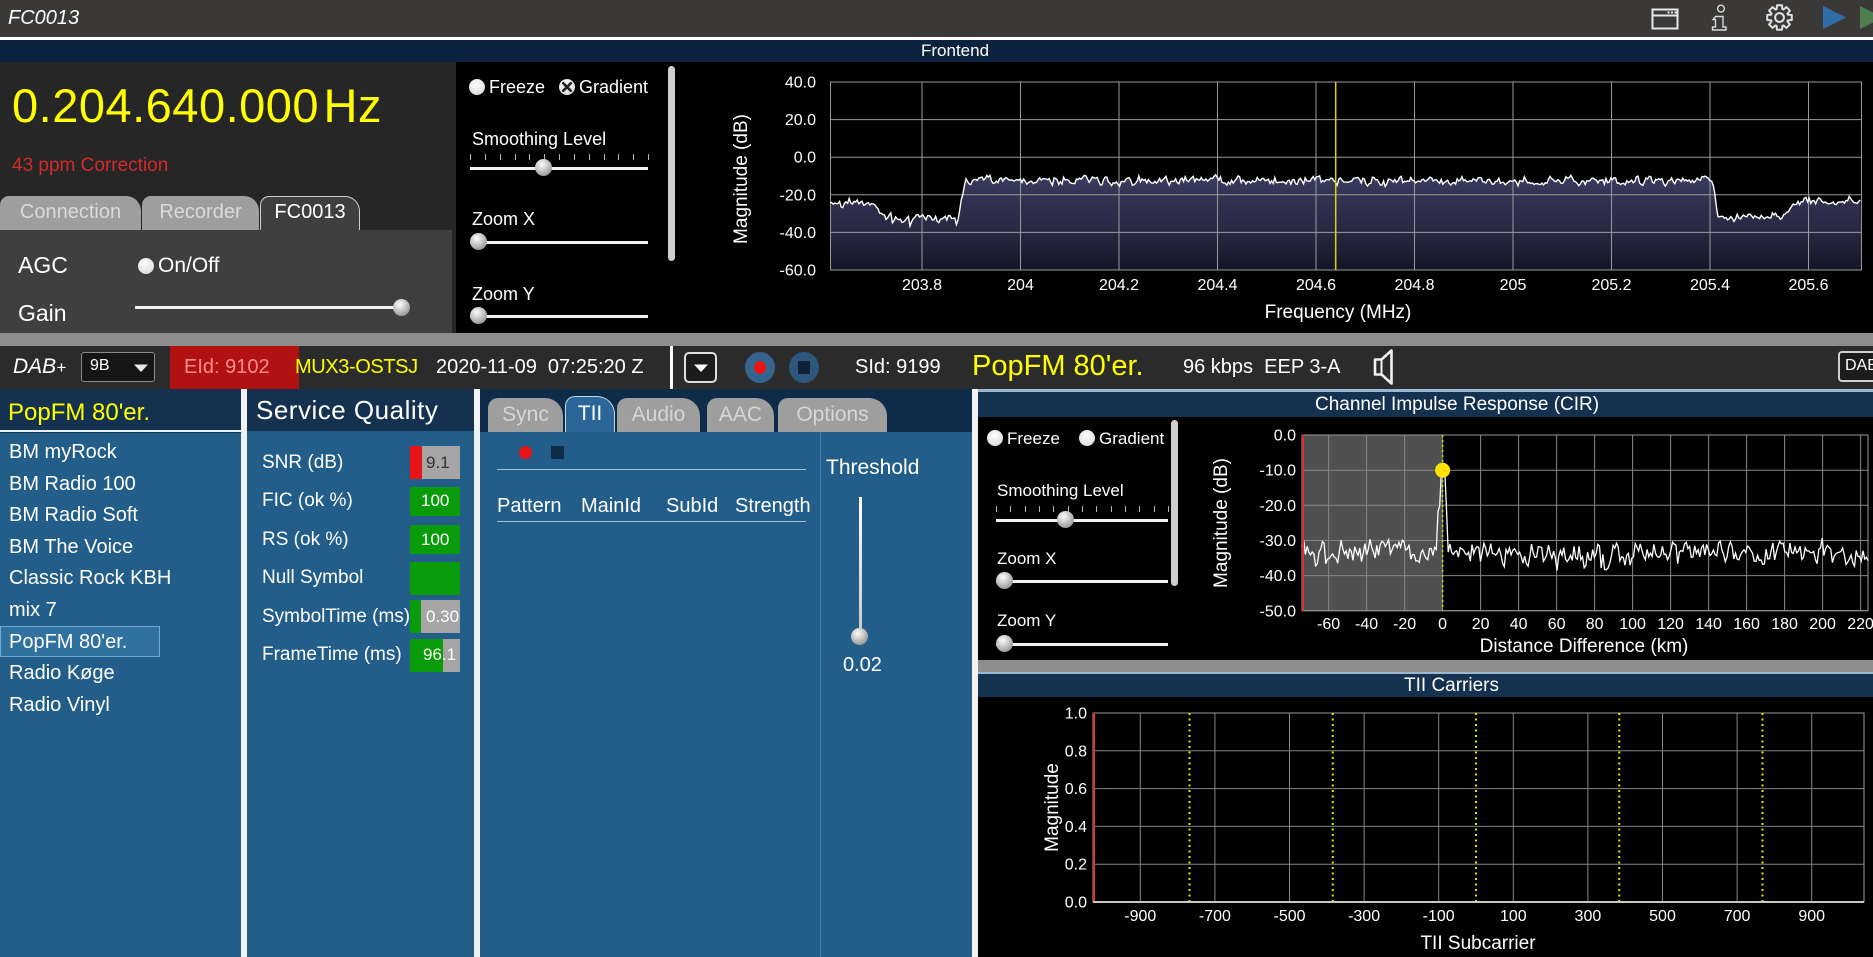 The height and width of the screenshot is (957, 1873). I want to click on svg-text: 0.4, so click(1076, 827).